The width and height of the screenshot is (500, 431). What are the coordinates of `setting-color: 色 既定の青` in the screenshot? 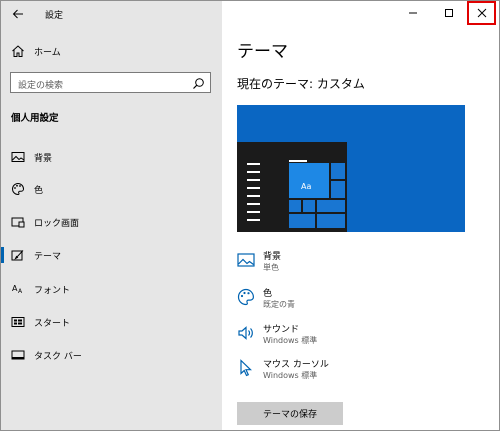 It's located at (357, 302).